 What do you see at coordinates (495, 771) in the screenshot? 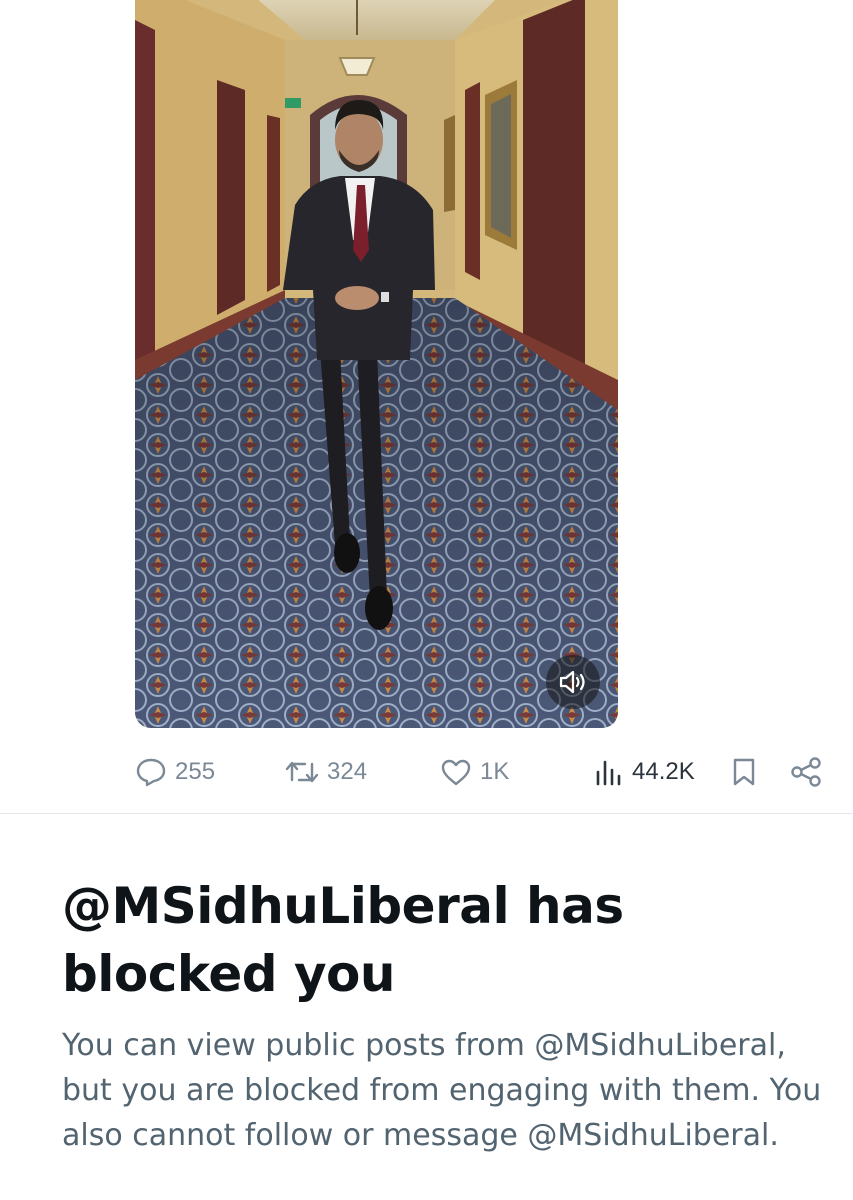
I see `like-count: 1K` at bounding box center [495, 771].